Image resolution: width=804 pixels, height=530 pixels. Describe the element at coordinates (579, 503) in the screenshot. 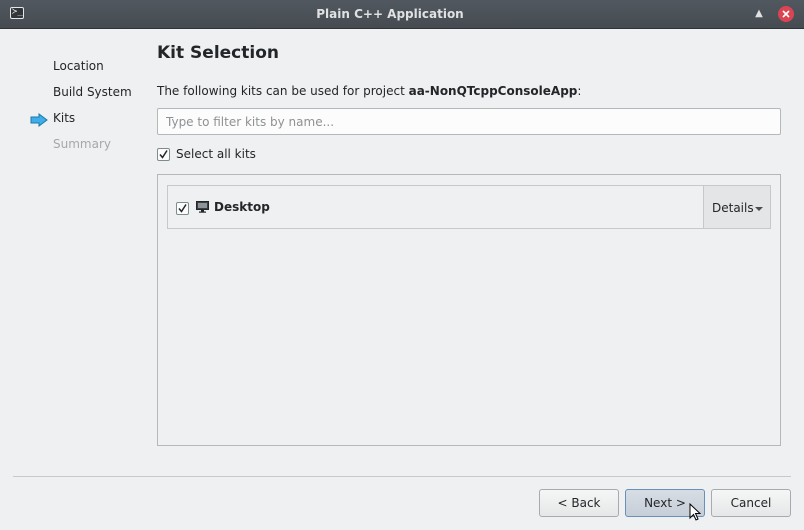

I see `back-button: < Back` at that location.